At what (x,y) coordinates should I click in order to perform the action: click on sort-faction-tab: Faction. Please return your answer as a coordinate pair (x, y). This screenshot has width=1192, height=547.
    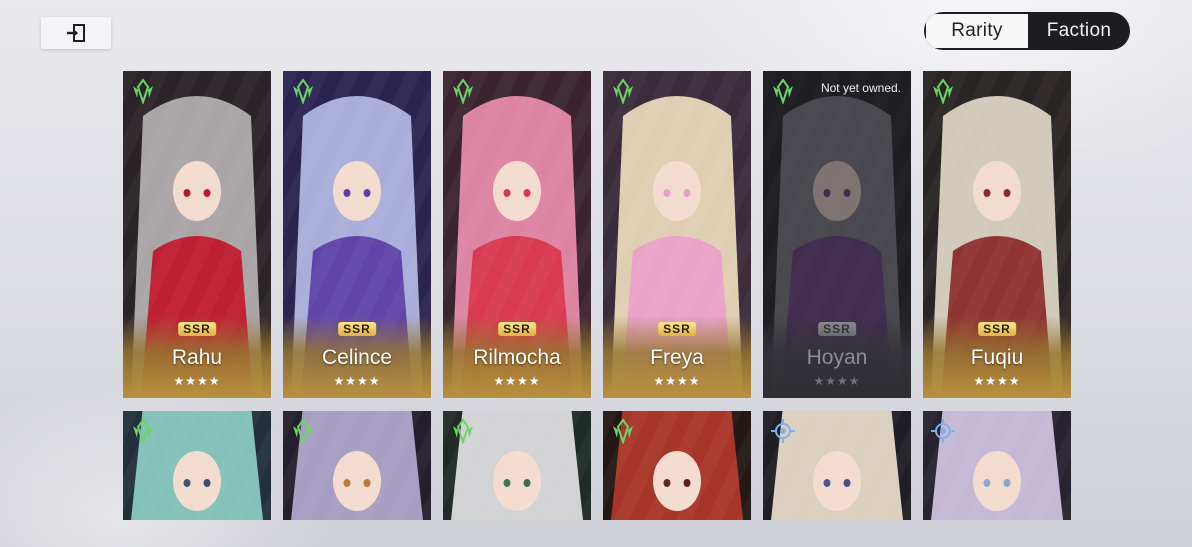
    Looking at the image, I should click on (1079, 31).